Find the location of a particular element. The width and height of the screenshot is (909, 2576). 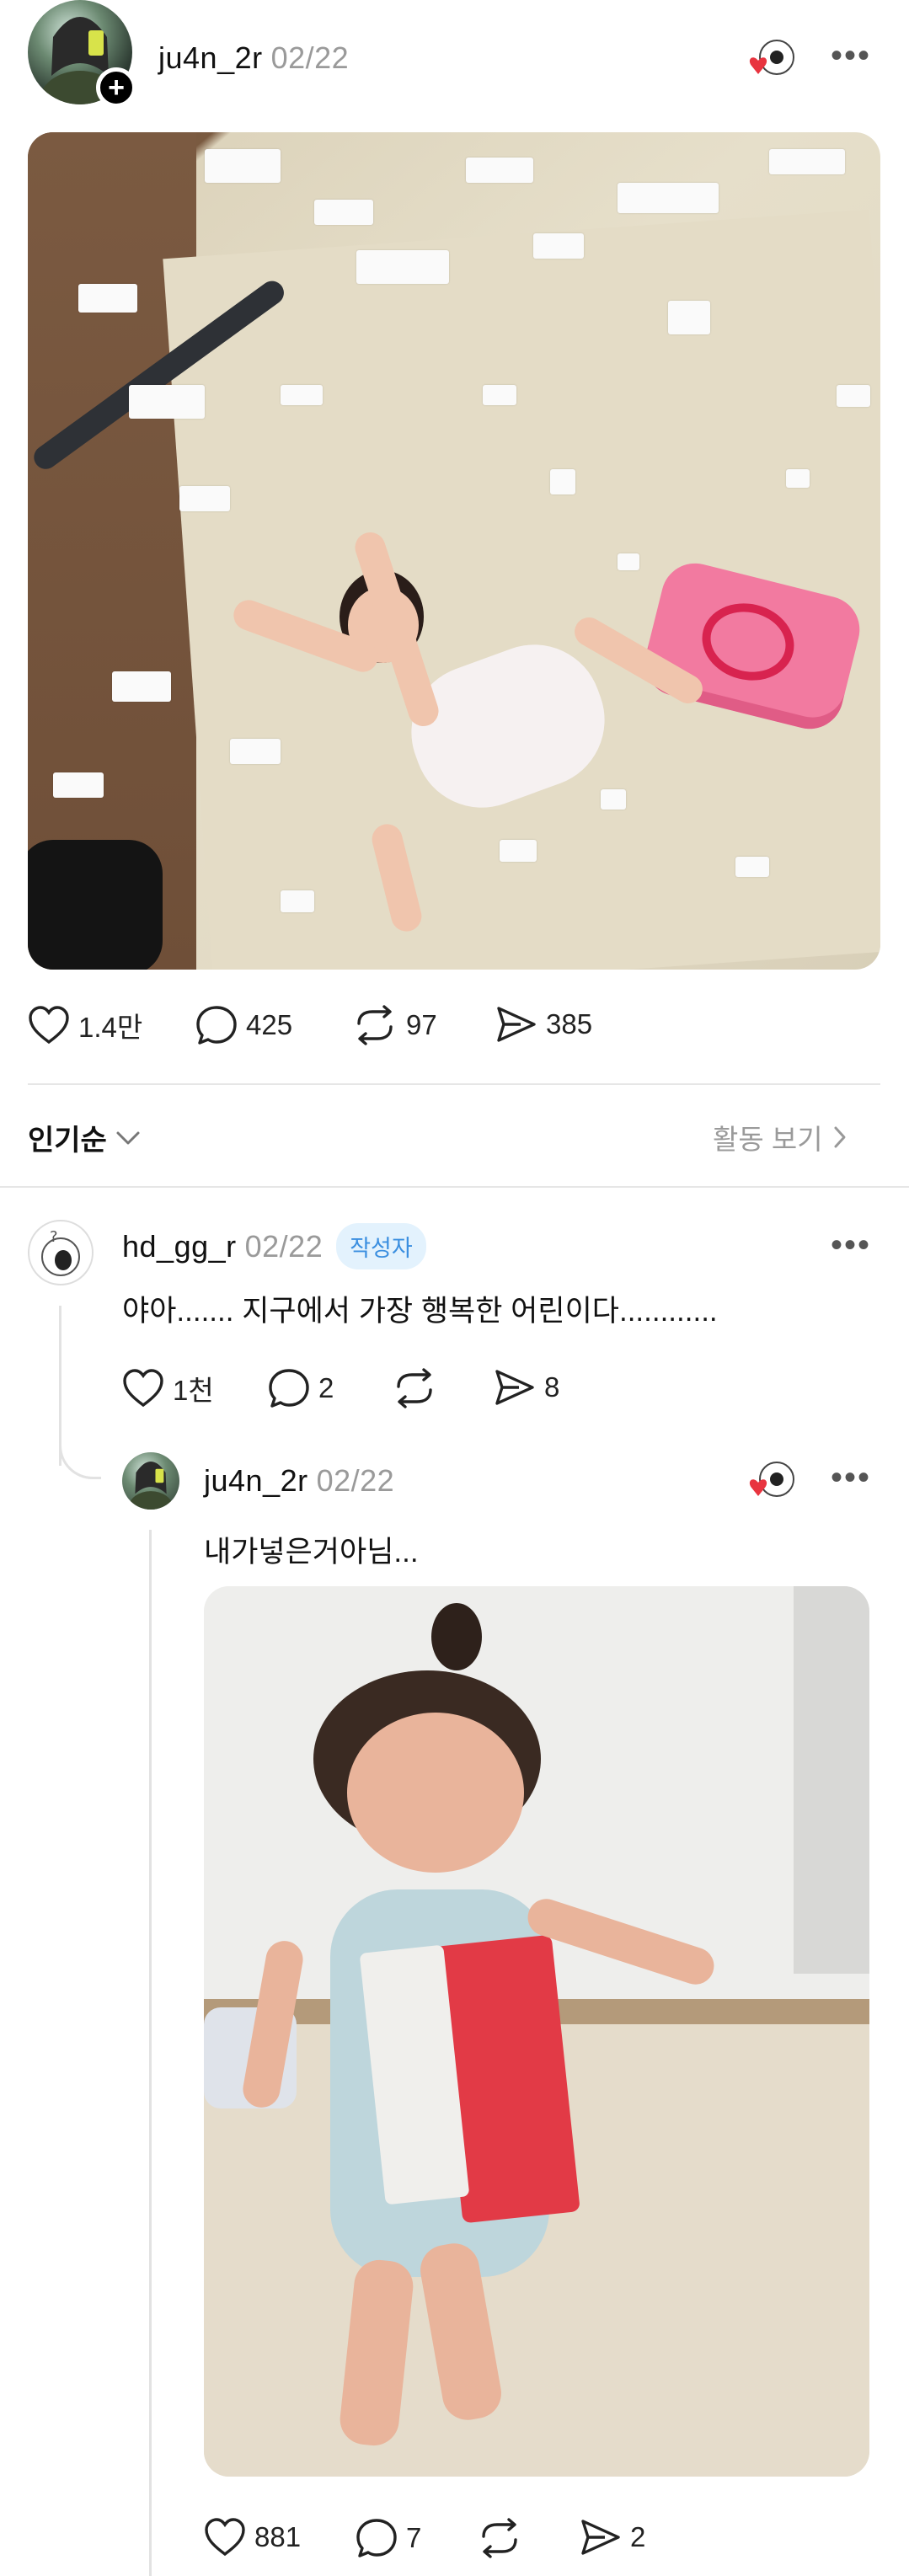

post-comment-button: 425 is located at coordinates (243, 1025).